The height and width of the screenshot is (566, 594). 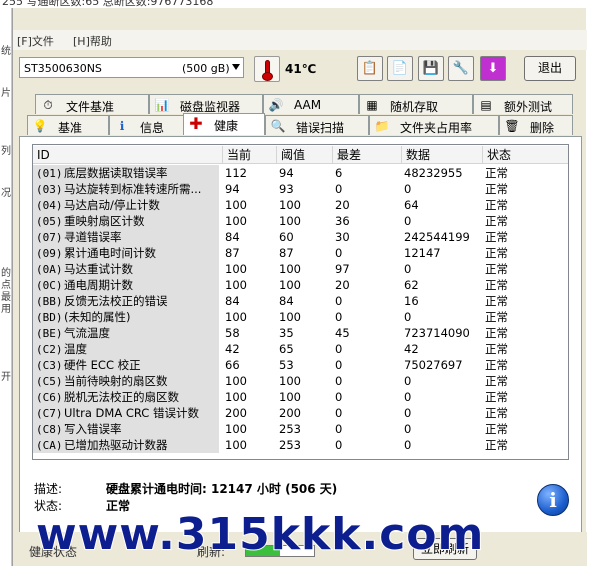 I want to click on attribute-code: (0A), so click(x=49, y=269).